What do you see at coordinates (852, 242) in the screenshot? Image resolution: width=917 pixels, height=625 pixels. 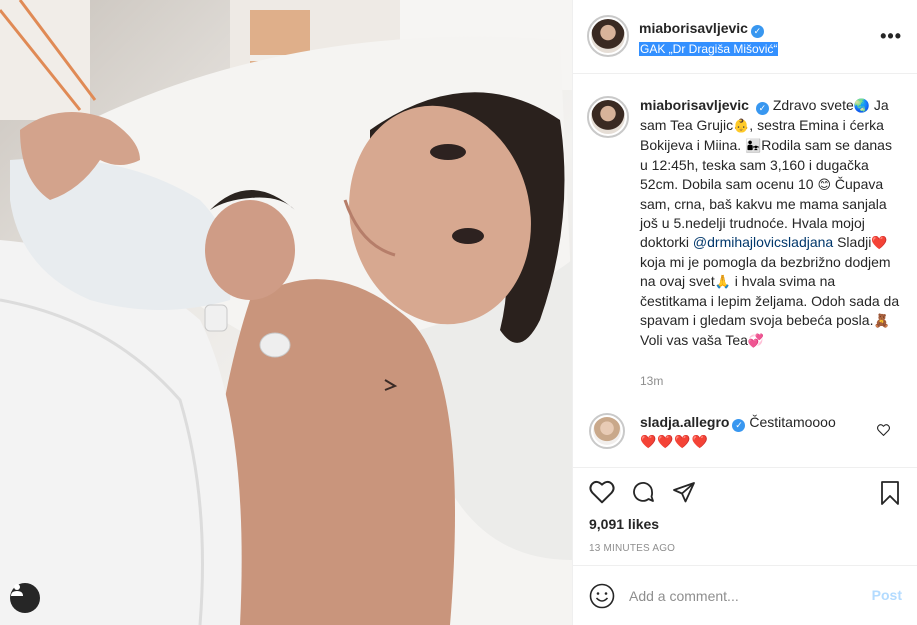 I see `caption-text: Sladji` at bounding box center [852, 242].